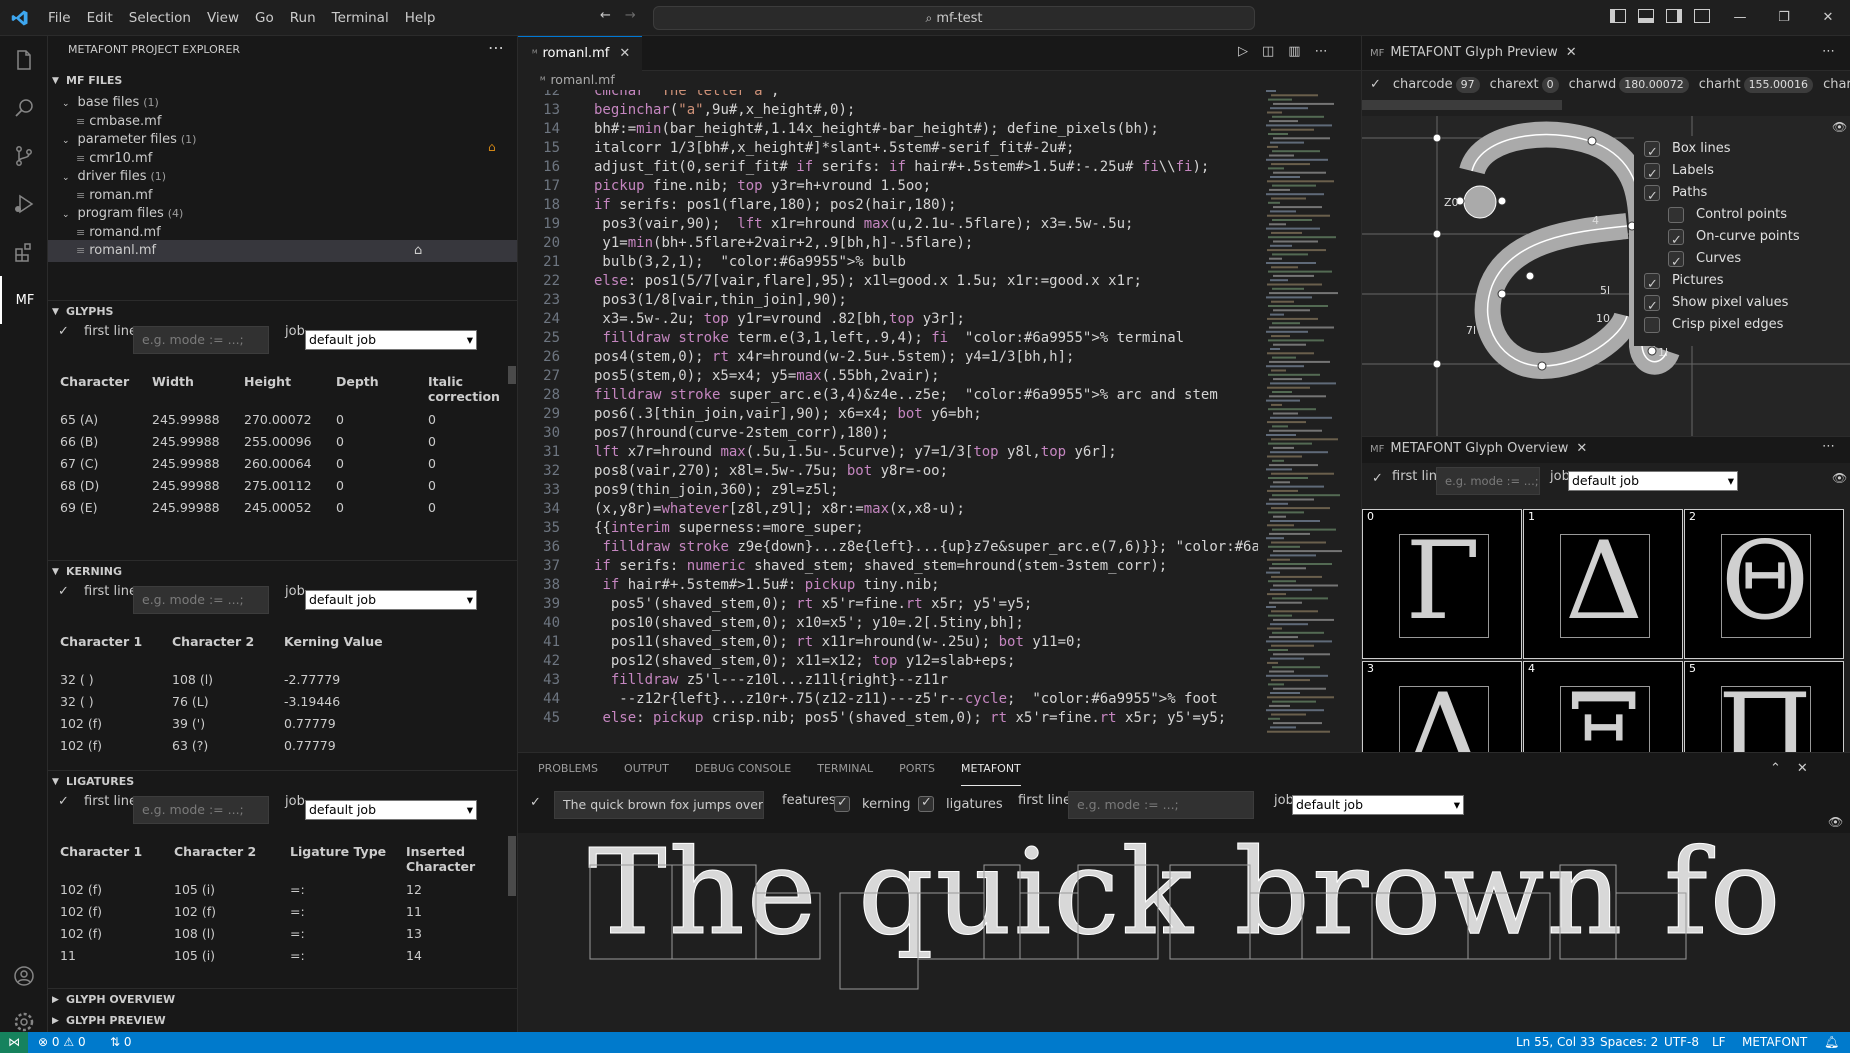  Describe the element at coordinates (1268, 51) in the screenshot. I see `split-editor-icon: ◫` at that location.